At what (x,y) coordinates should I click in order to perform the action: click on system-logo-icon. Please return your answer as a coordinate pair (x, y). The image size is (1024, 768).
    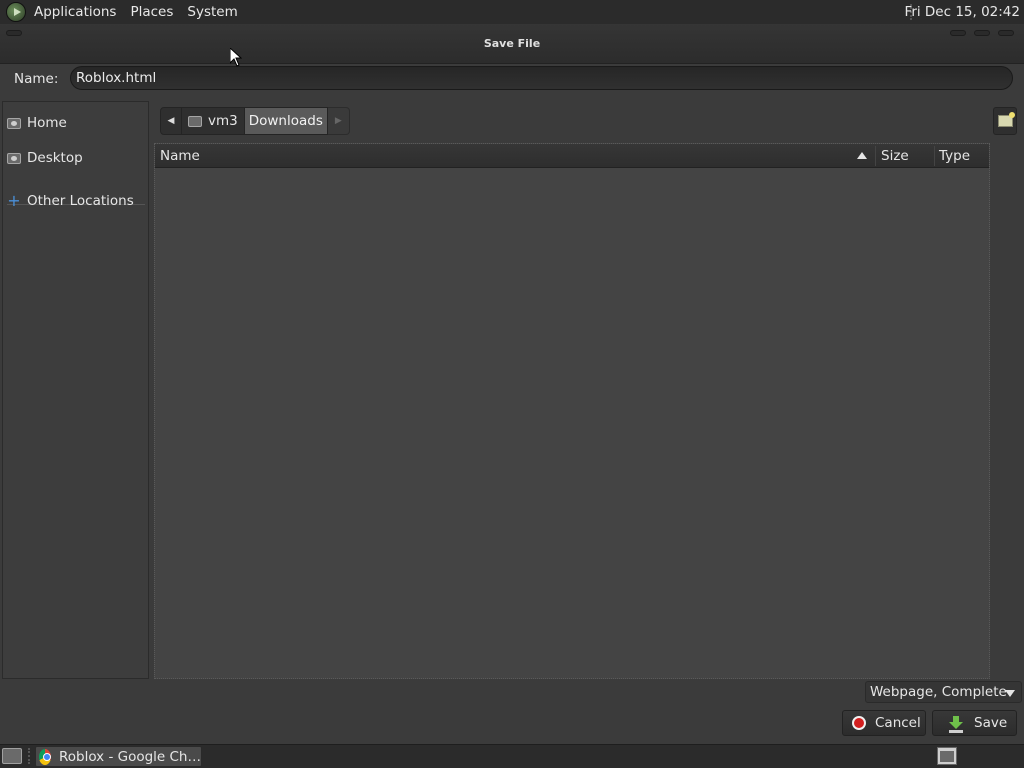
    Looking at the image, I should click on (16, 12).